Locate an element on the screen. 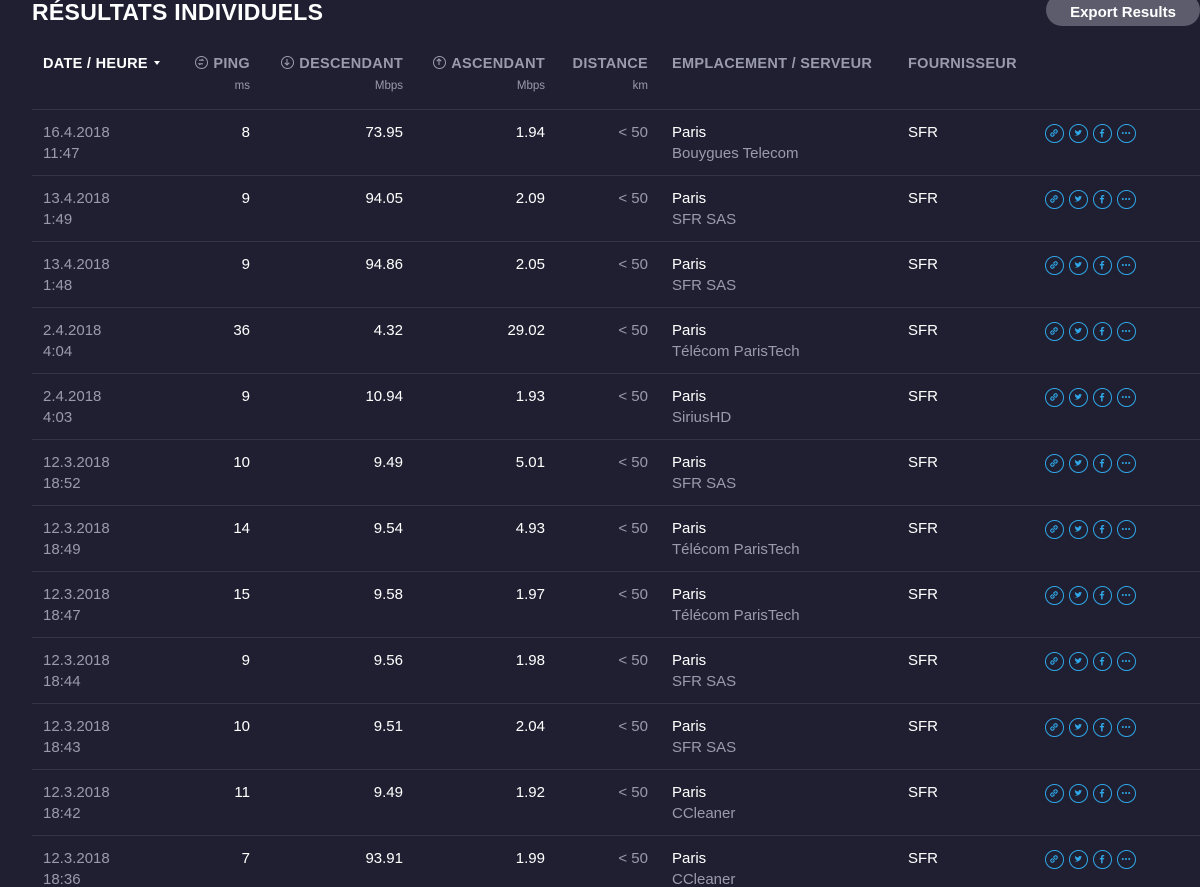 This screenshot has width=1200, height=887. download-value: 9.54 is located at coordinates (388, 528).